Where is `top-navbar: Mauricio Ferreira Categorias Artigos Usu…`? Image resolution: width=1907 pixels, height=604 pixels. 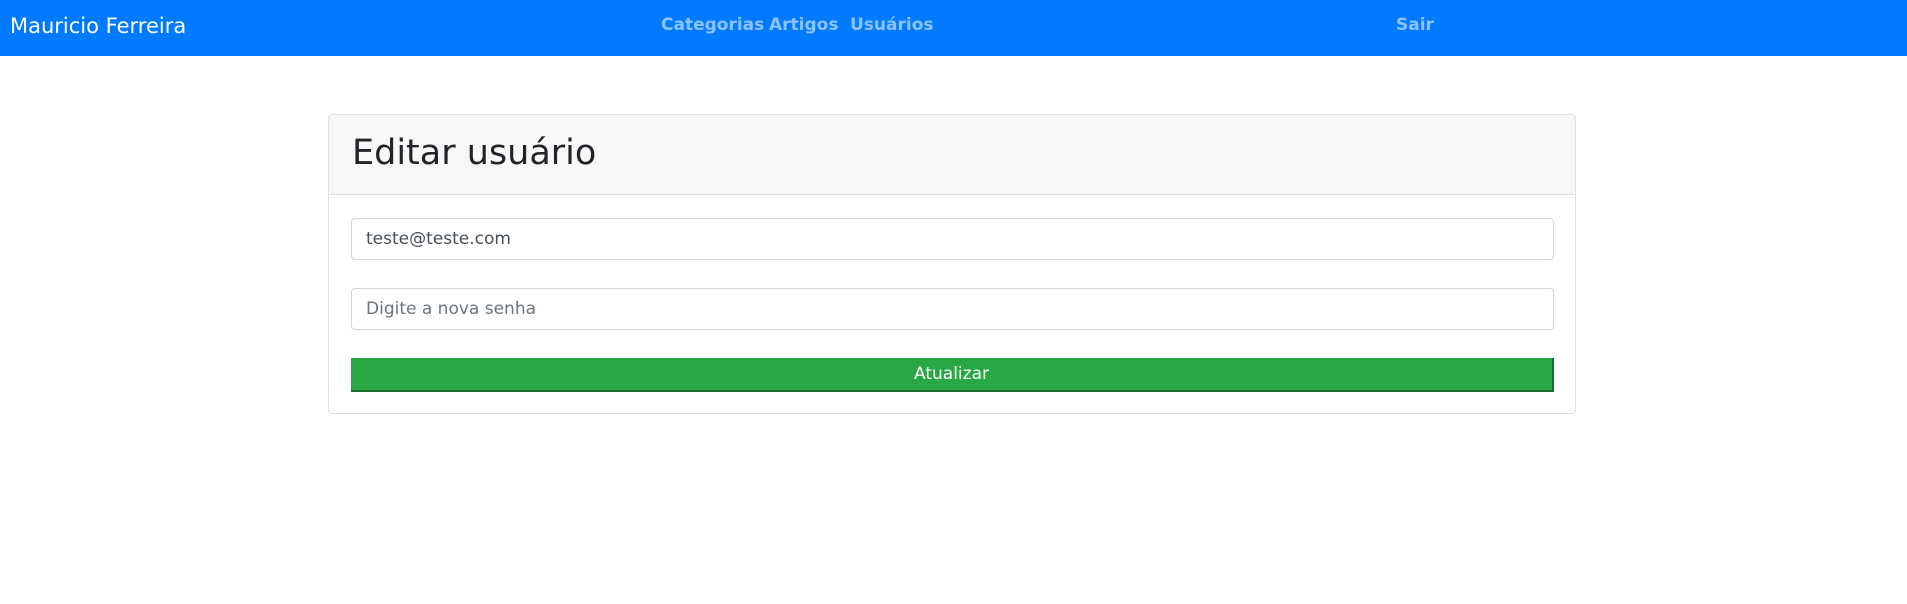
top-navbar: Mauricio Ferreira Categorias Artigos Usu… is located at coordinates (953, 28).